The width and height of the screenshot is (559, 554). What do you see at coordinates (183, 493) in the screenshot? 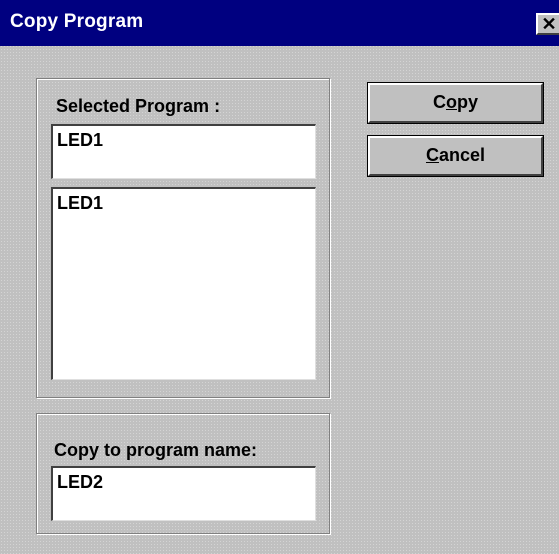
I see `copy-to-name-field: LED2` at bounding box center [183, 493].